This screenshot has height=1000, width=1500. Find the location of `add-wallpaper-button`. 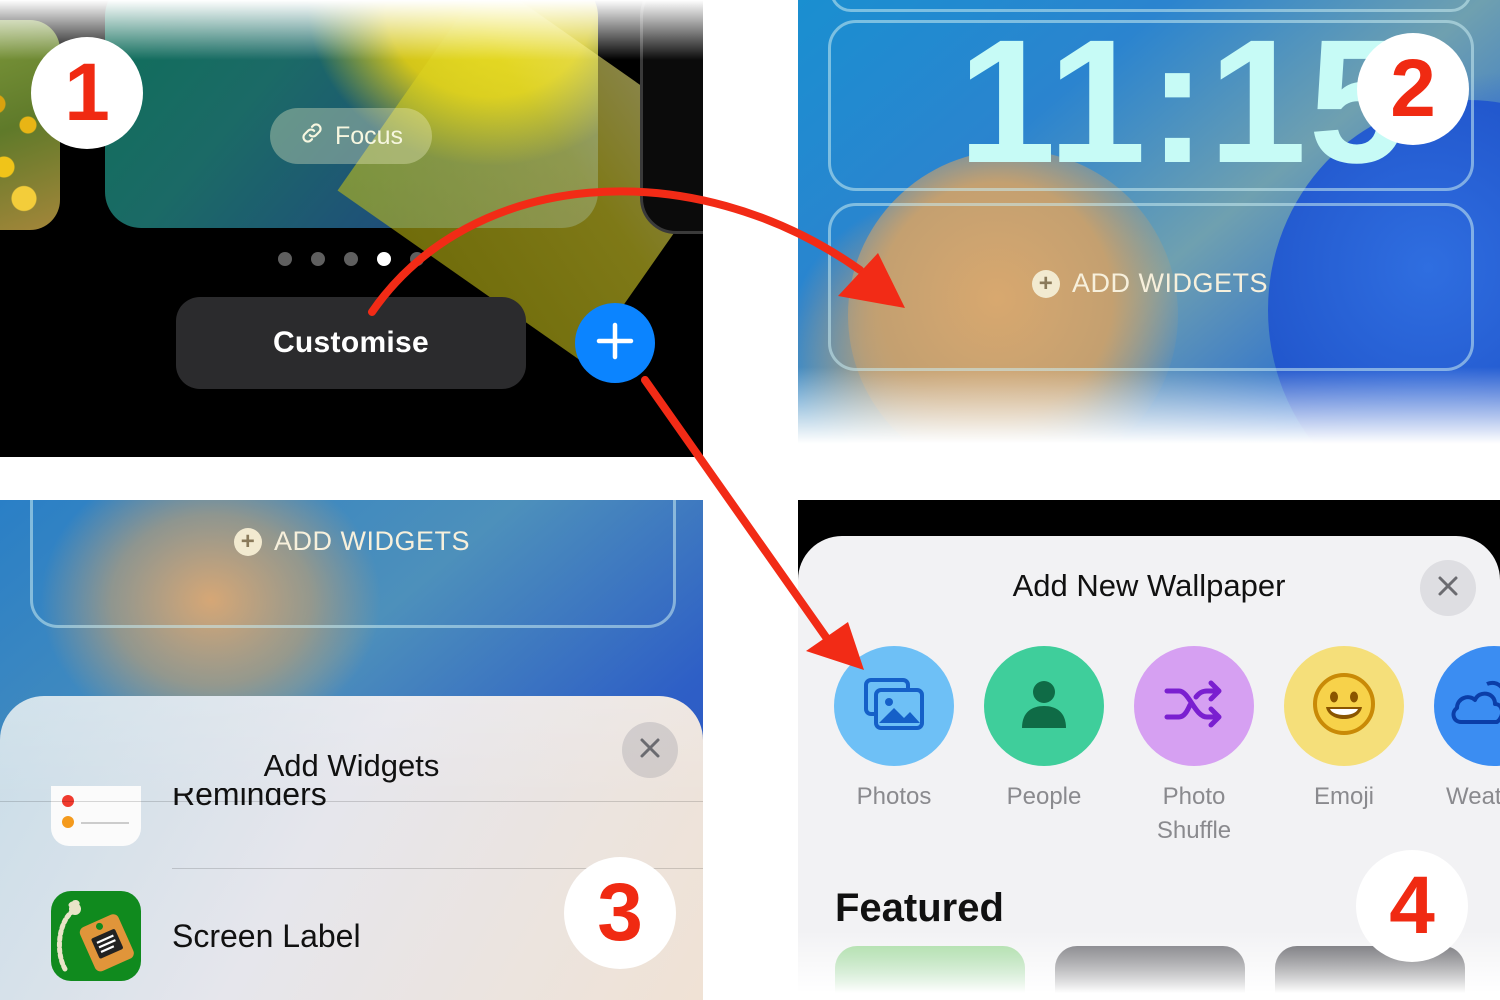

add-wallpaper-button is located at coordinates (615, 343).